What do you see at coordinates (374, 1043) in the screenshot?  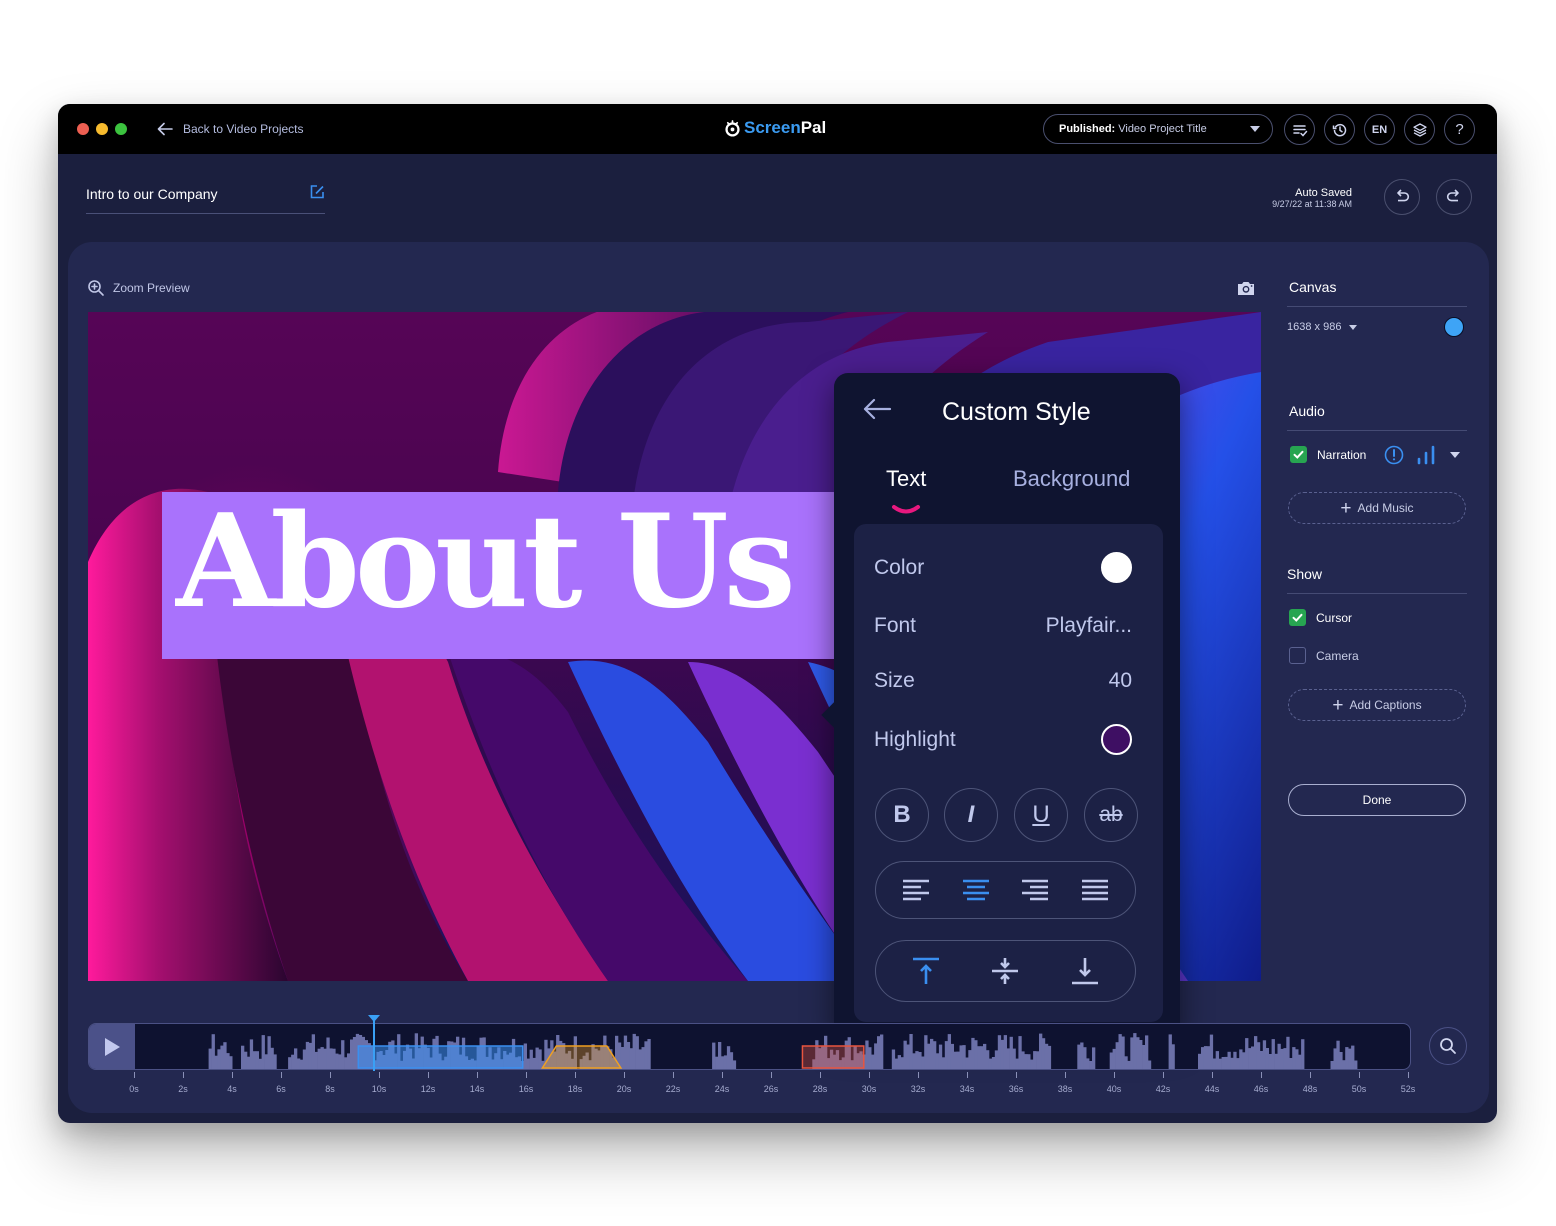 I see `playhead` at bounding box center [374, 1043].